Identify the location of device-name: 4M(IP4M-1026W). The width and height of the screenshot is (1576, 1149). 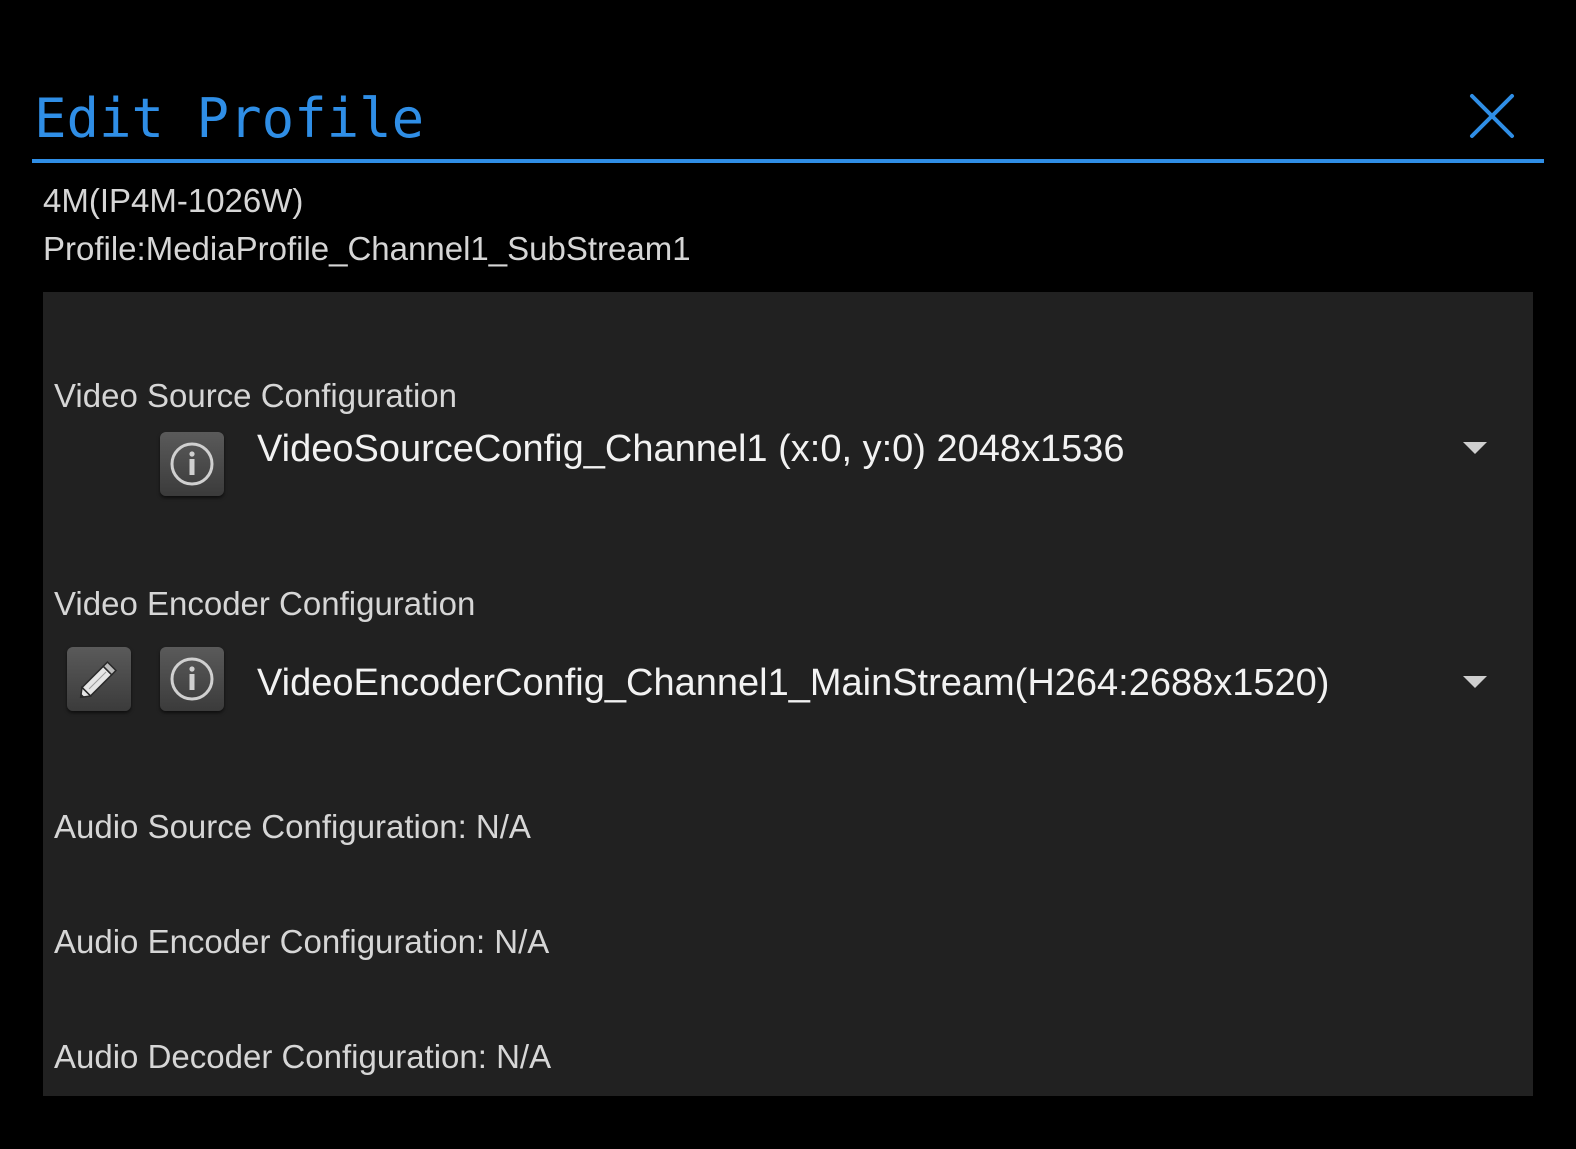
(173, 200).